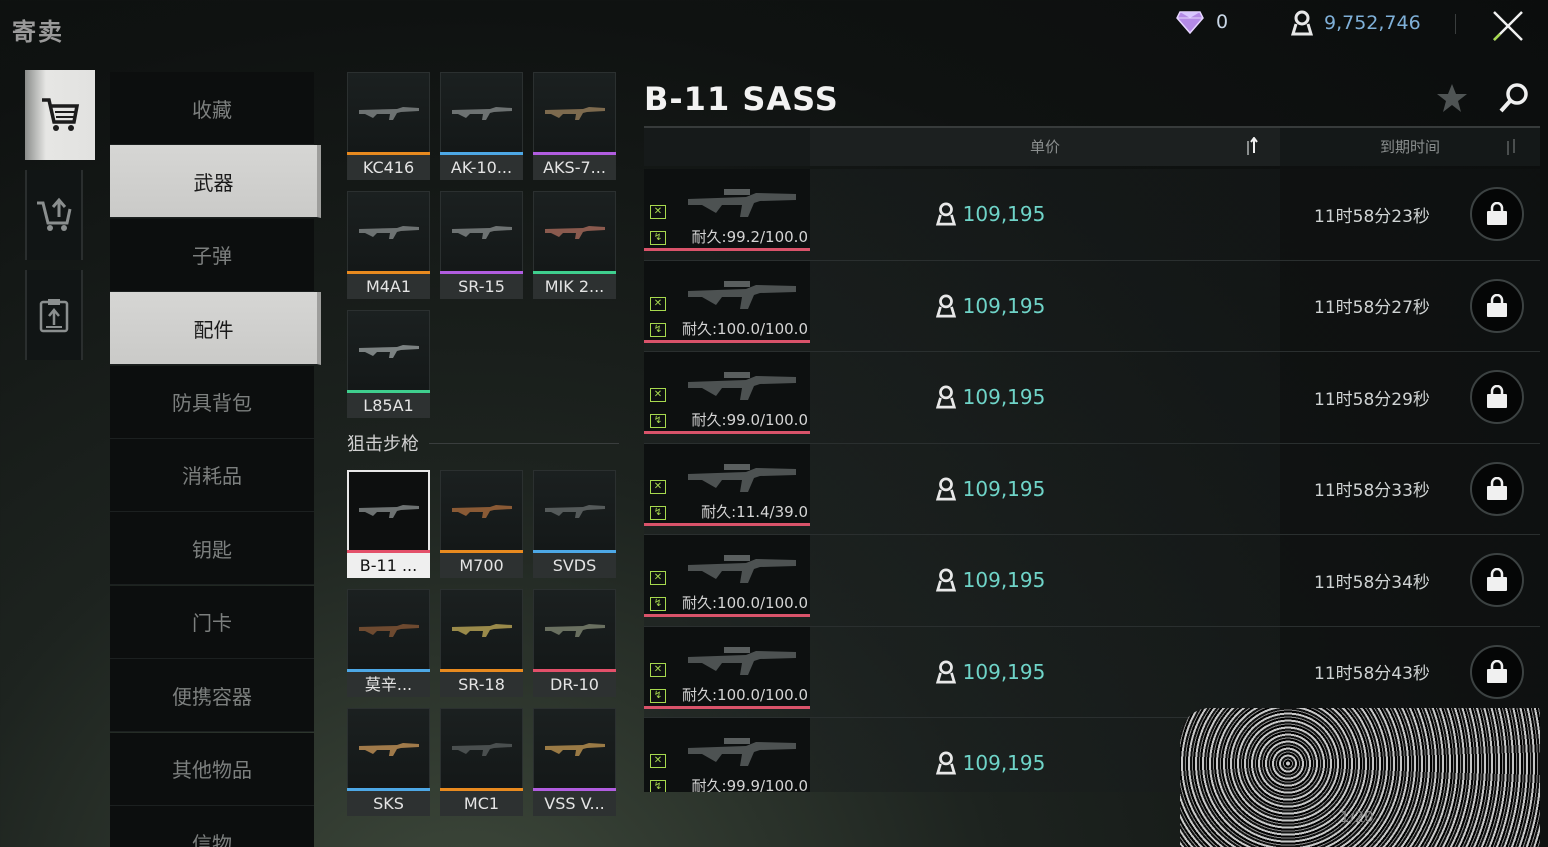 The width and height of the screenshot is (1548, 847). What do you see at coordinates (38, 32) in the screenshot?
I see `window-title: 寄卖` at bounding box center [38, 32].